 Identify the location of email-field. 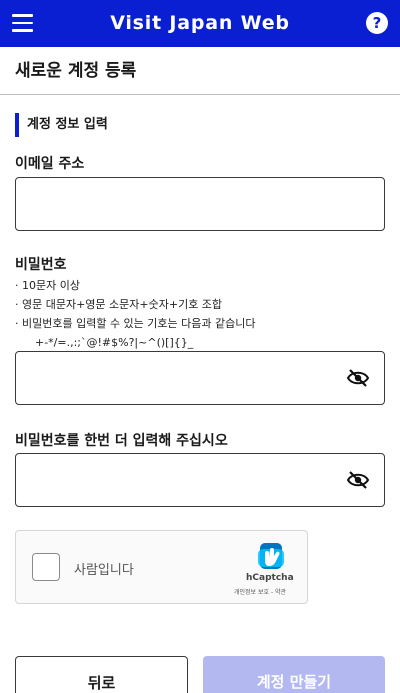
(200, 204).